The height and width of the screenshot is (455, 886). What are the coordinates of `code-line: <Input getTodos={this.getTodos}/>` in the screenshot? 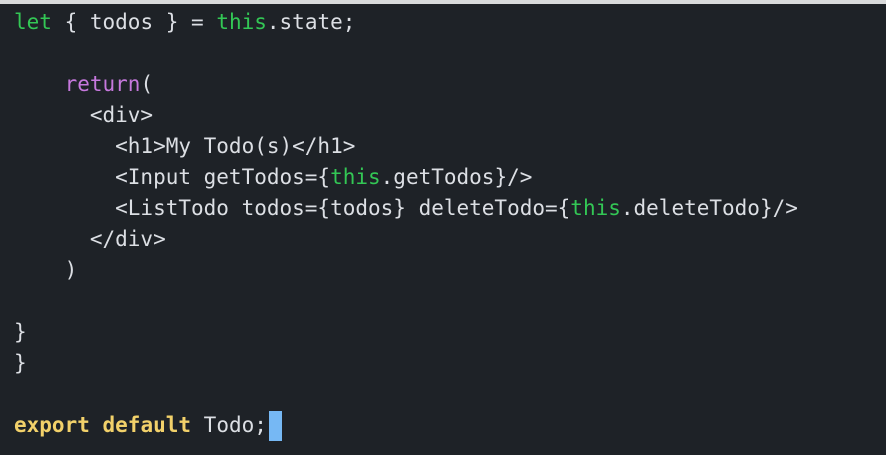 It's located at (450, 177).